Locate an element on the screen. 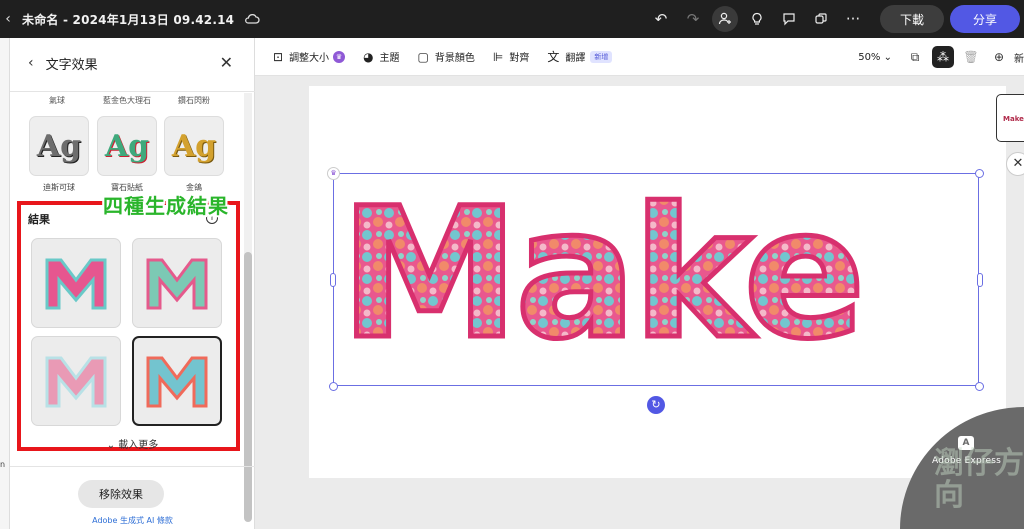  style-label-blue-gold-marble: 藍金色大理石 is located at coordinates (127, 100).